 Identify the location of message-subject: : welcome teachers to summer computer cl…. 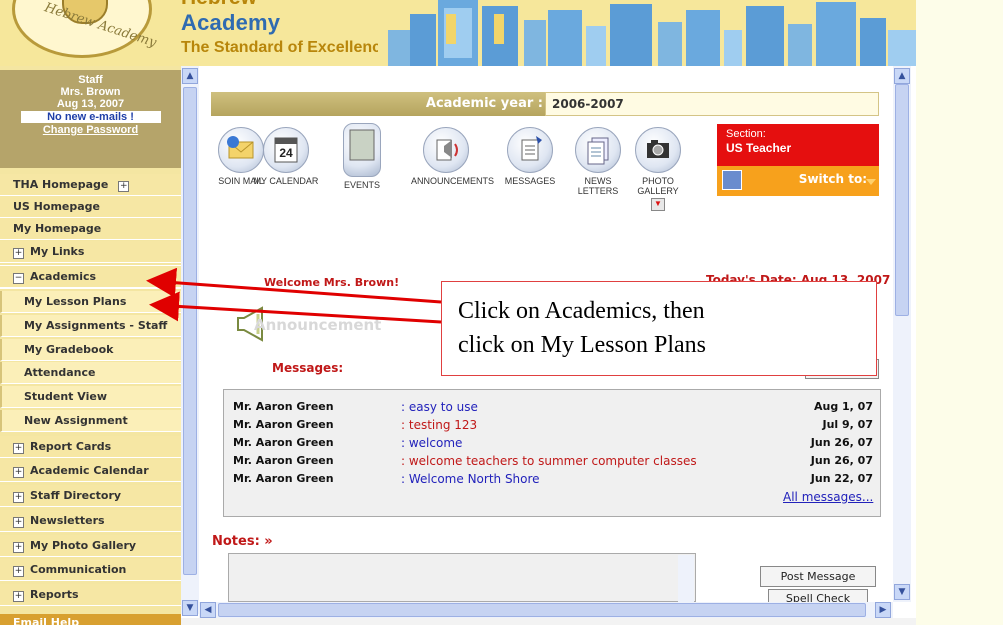
(549, 461).